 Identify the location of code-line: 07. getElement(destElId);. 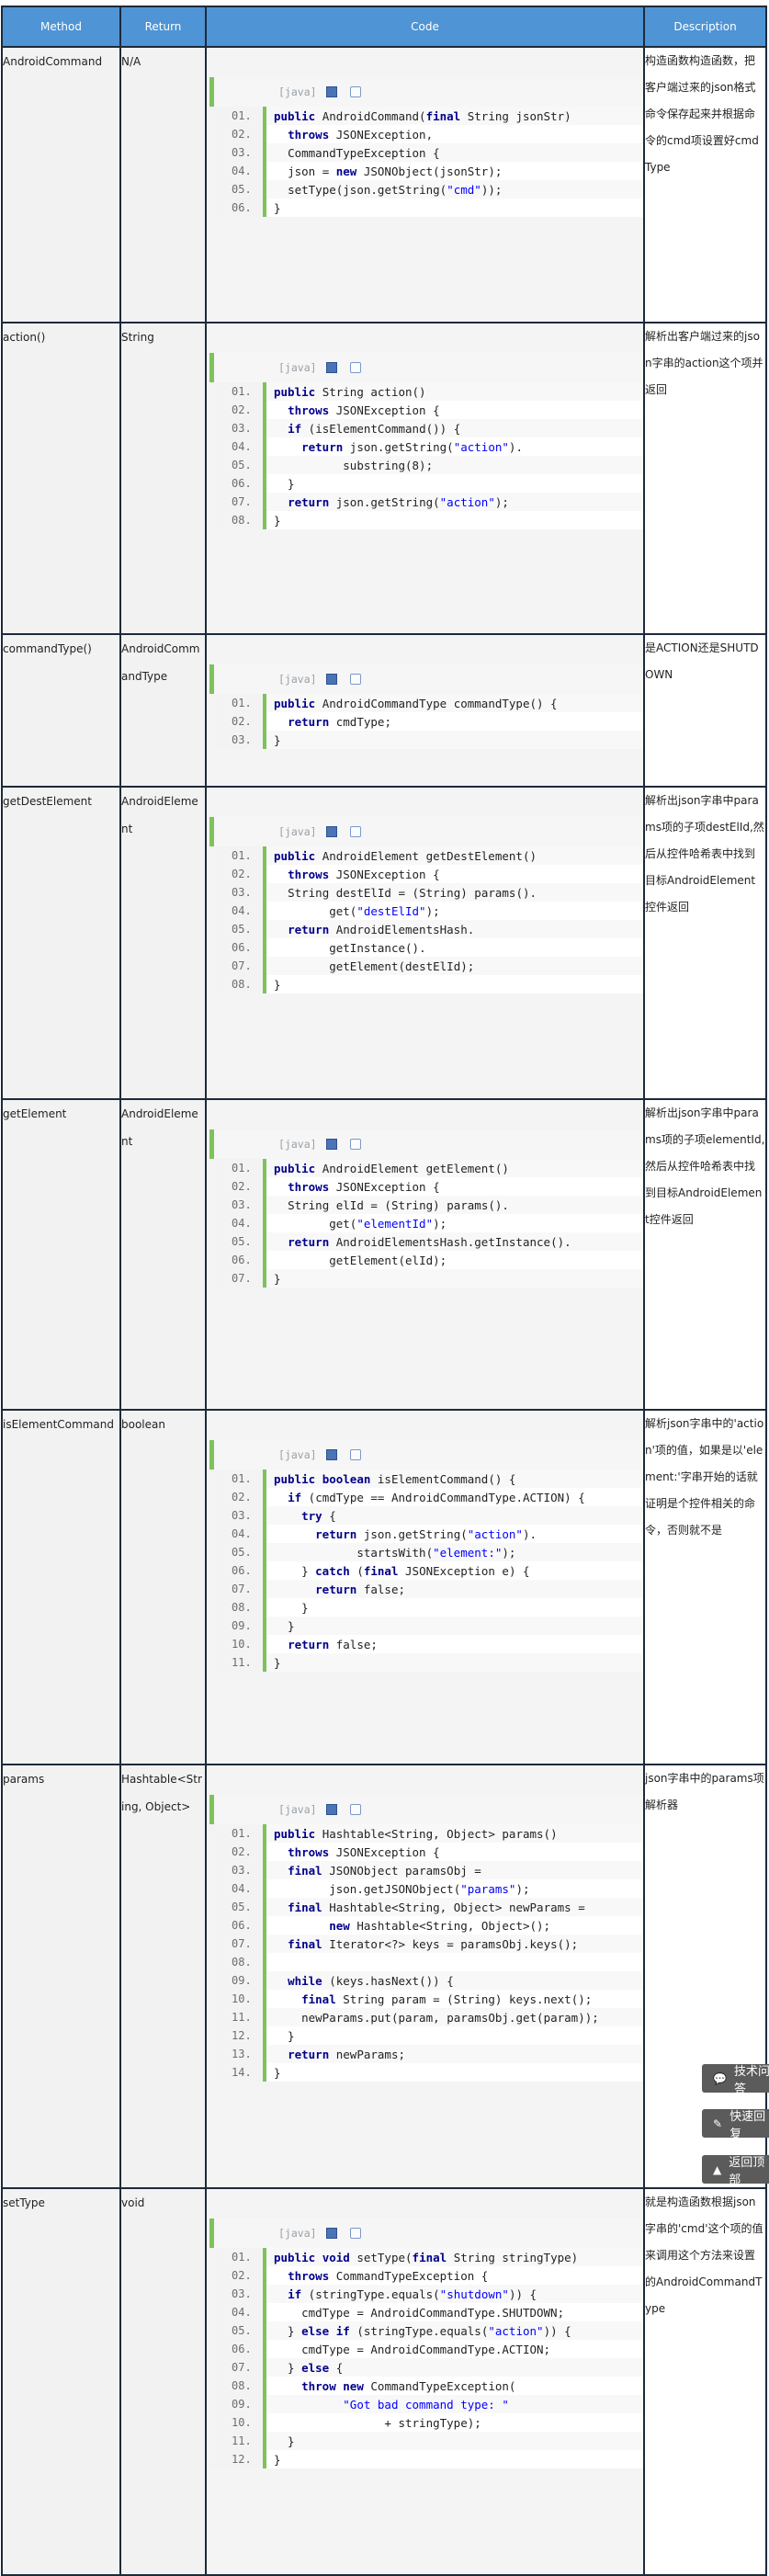
(426, 966).